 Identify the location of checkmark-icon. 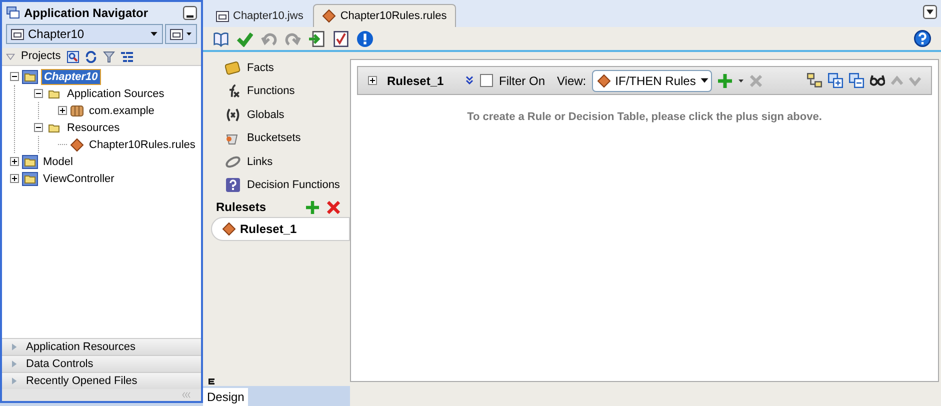
(245, 38).